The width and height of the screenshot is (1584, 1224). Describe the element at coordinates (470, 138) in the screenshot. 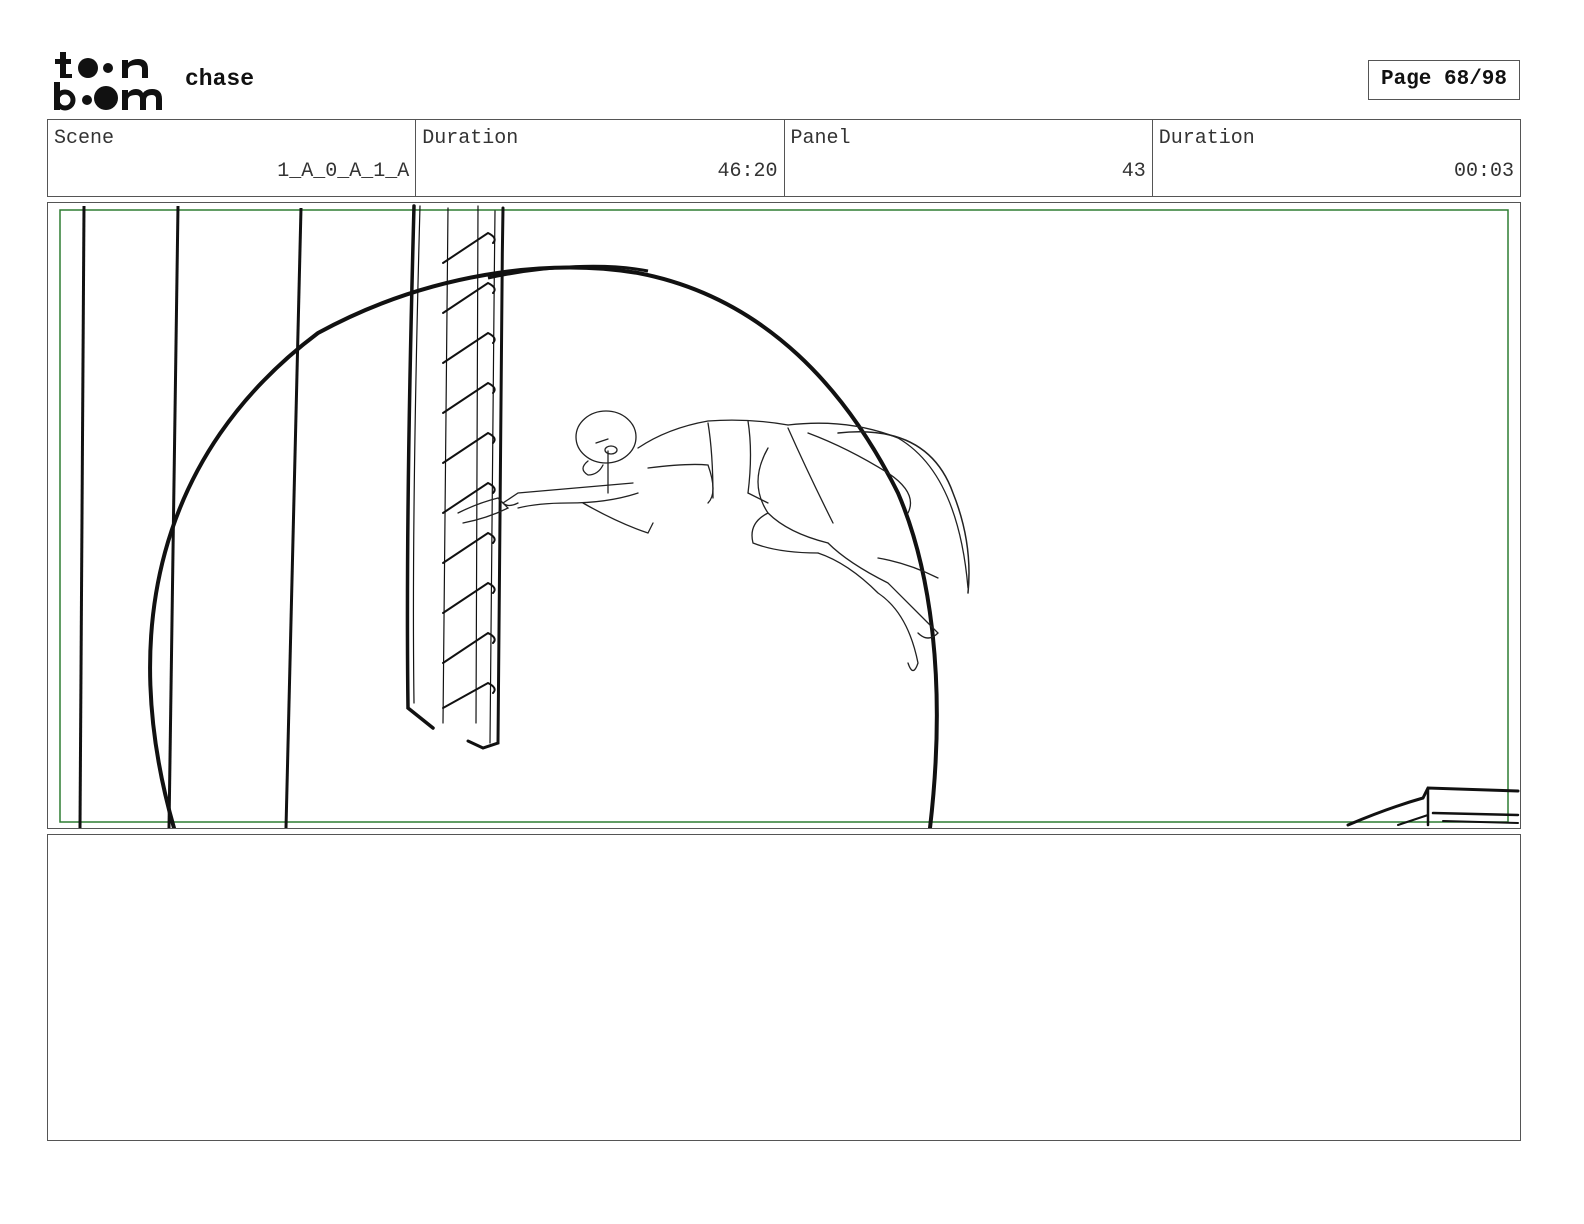

I see `scene-duration-label: Duration` at that location.